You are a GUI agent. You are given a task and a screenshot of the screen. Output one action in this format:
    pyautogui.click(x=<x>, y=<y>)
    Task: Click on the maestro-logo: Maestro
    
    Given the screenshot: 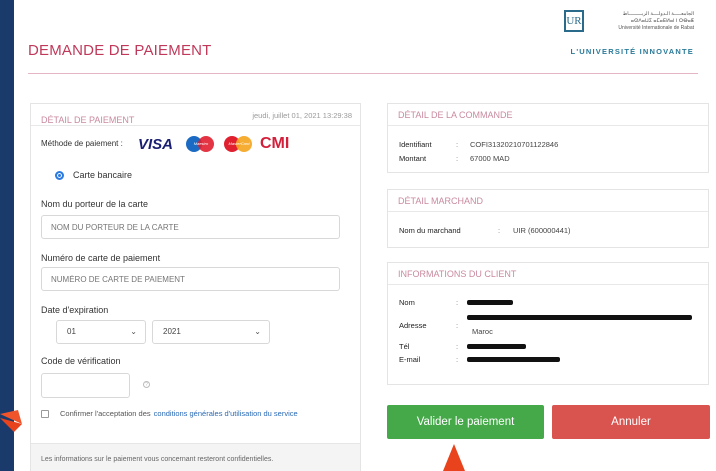 What is the action you would take?
    pyautogui.click(x=201, y=144)
    